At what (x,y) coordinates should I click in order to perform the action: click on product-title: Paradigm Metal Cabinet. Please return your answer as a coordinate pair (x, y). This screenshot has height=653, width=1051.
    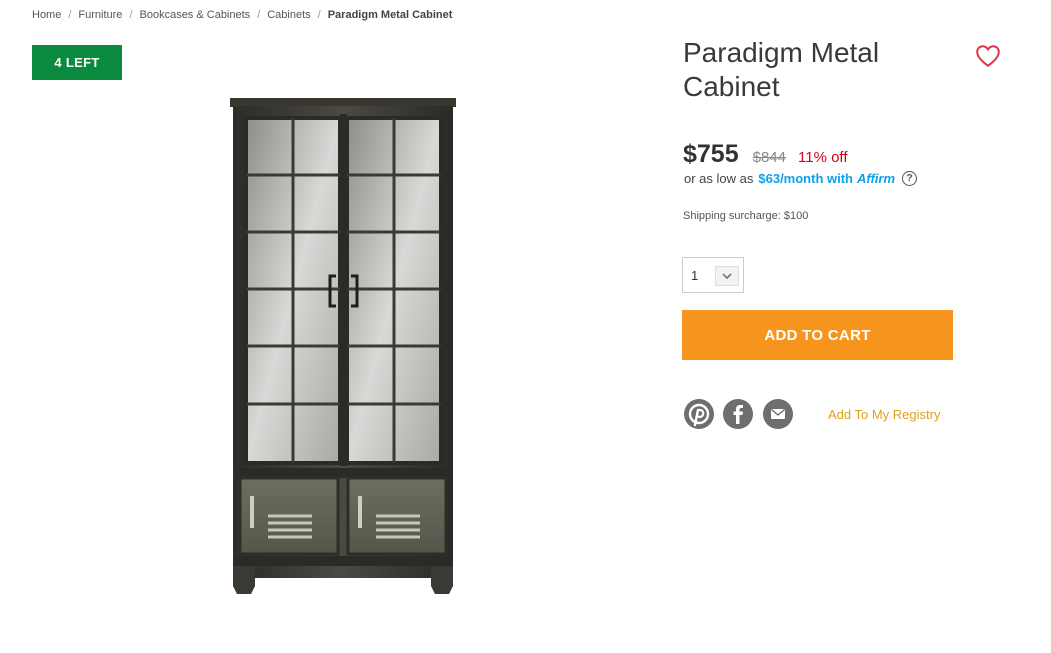
    Looking at the image, I should click on (781, 69).